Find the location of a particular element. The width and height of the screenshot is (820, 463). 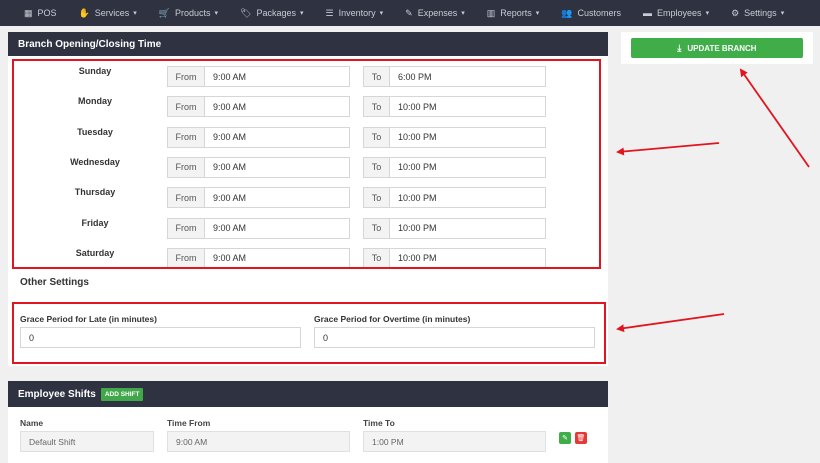

tag-icon: 🏷 is located at coordinates (246, 12).